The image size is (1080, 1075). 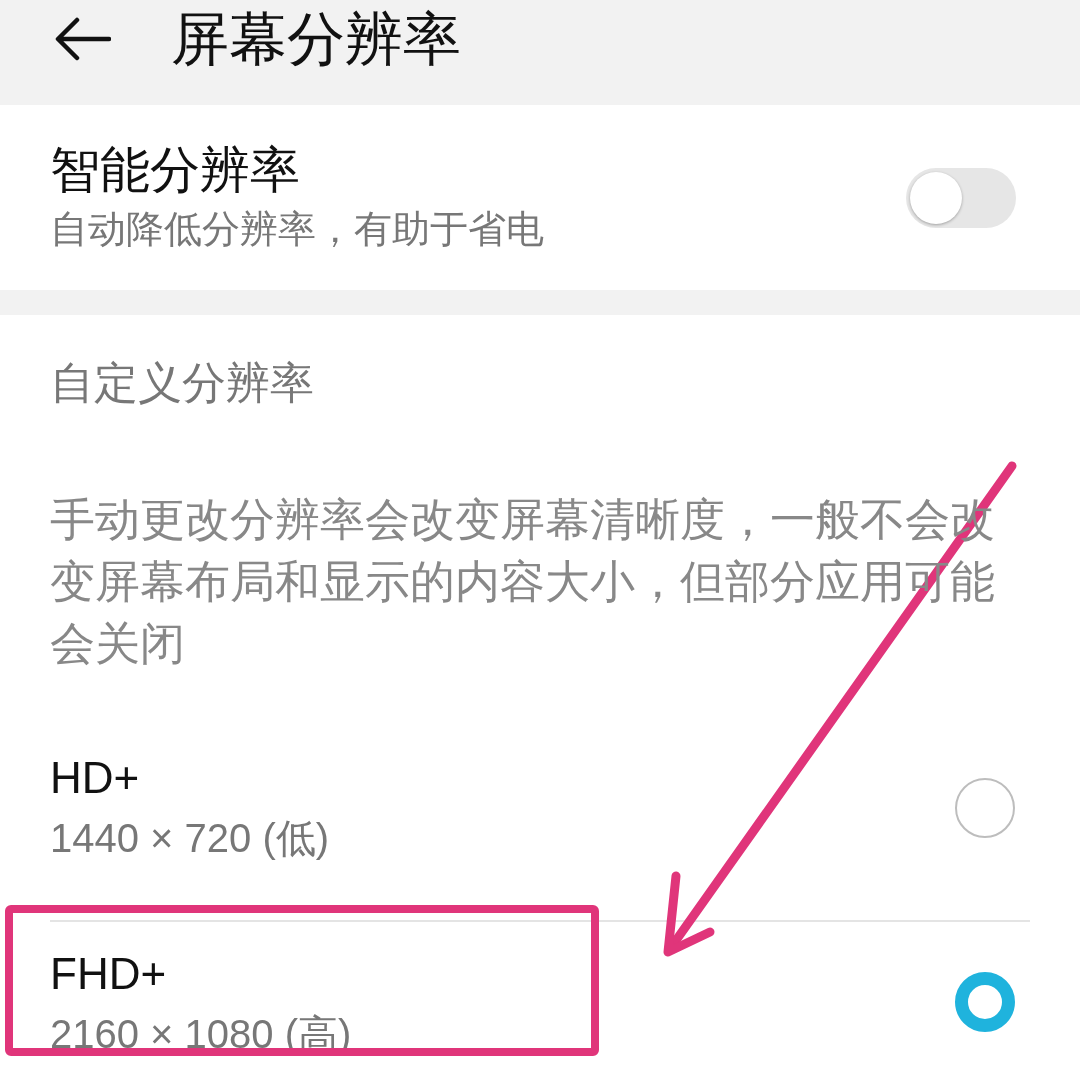 I want to click on back-icon, so click(x=83, y=39).